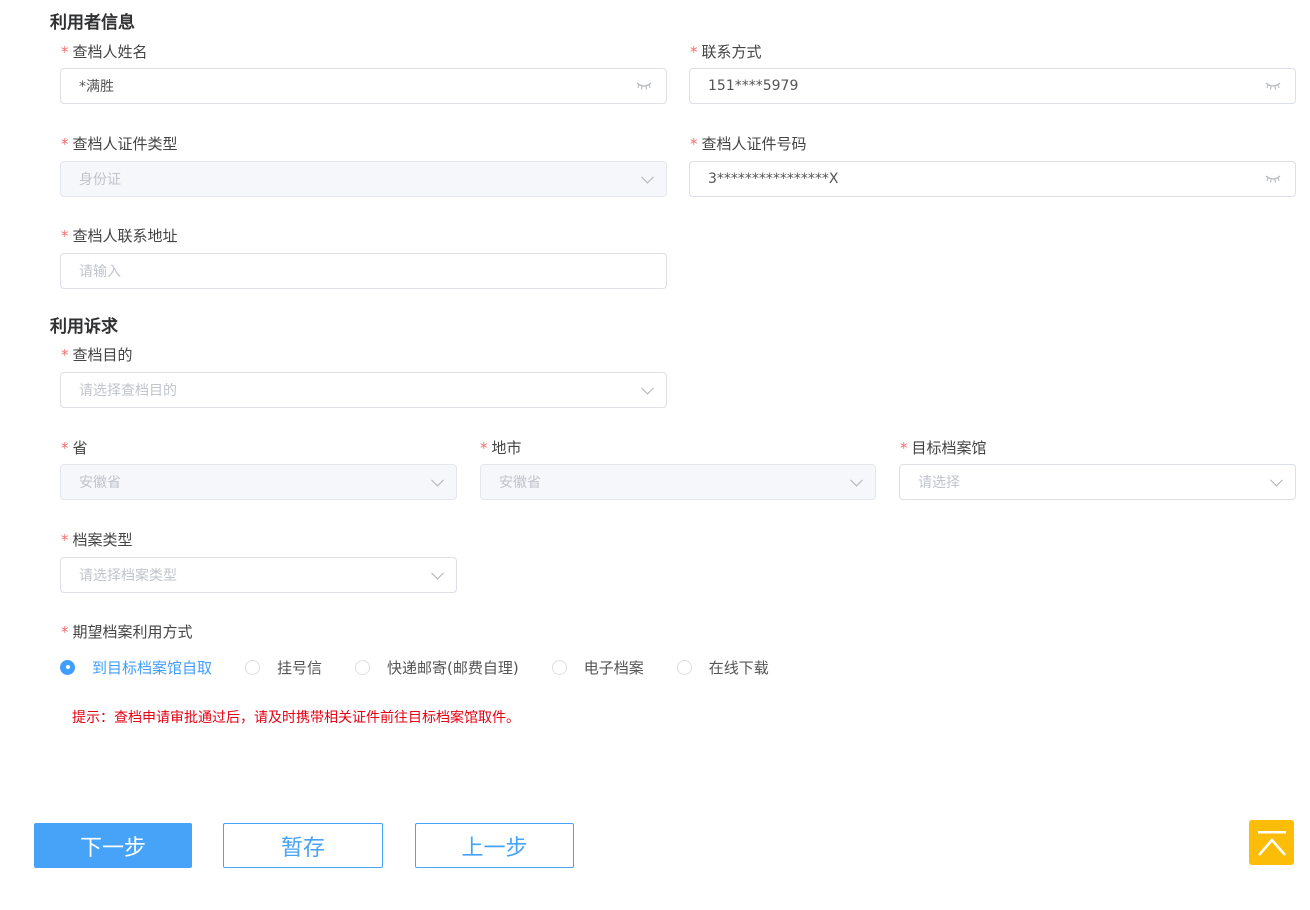 This screenshot has height=910, width=1310. What do you see at coordinates (363, 271) in the screenshot?
I see `address-field: 请输入` at bounding box center [363, 271].